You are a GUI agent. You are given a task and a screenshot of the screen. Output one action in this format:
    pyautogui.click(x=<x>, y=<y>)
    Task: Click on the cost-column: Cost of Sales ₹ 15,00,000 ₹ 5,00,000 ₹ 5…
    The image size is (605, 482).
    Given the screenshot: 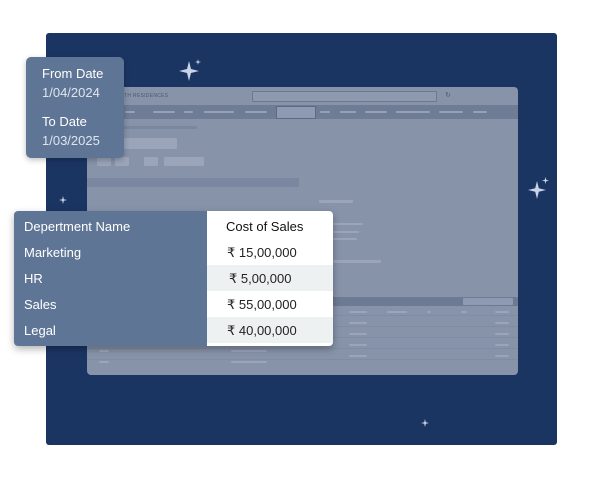 What is the action you would take?
    pyautogui.click(x=270, y=278)
    